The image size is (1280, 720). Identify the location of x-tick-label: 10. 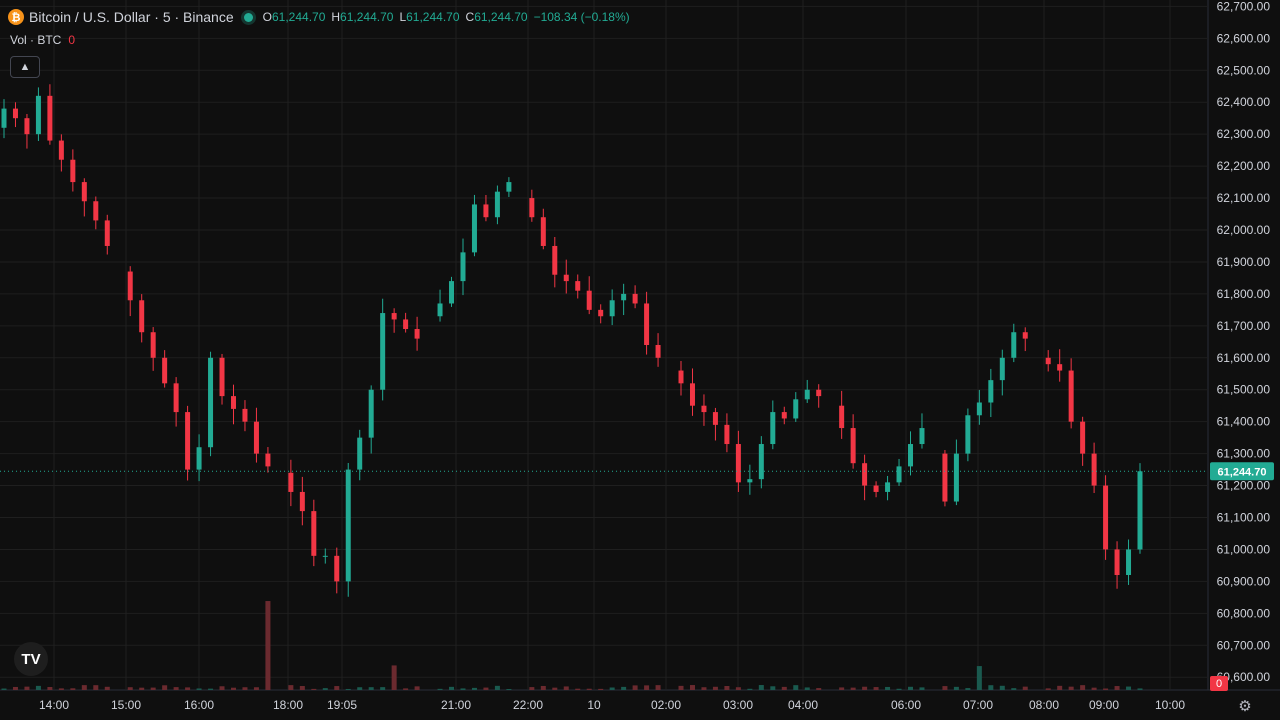
(594, 705).